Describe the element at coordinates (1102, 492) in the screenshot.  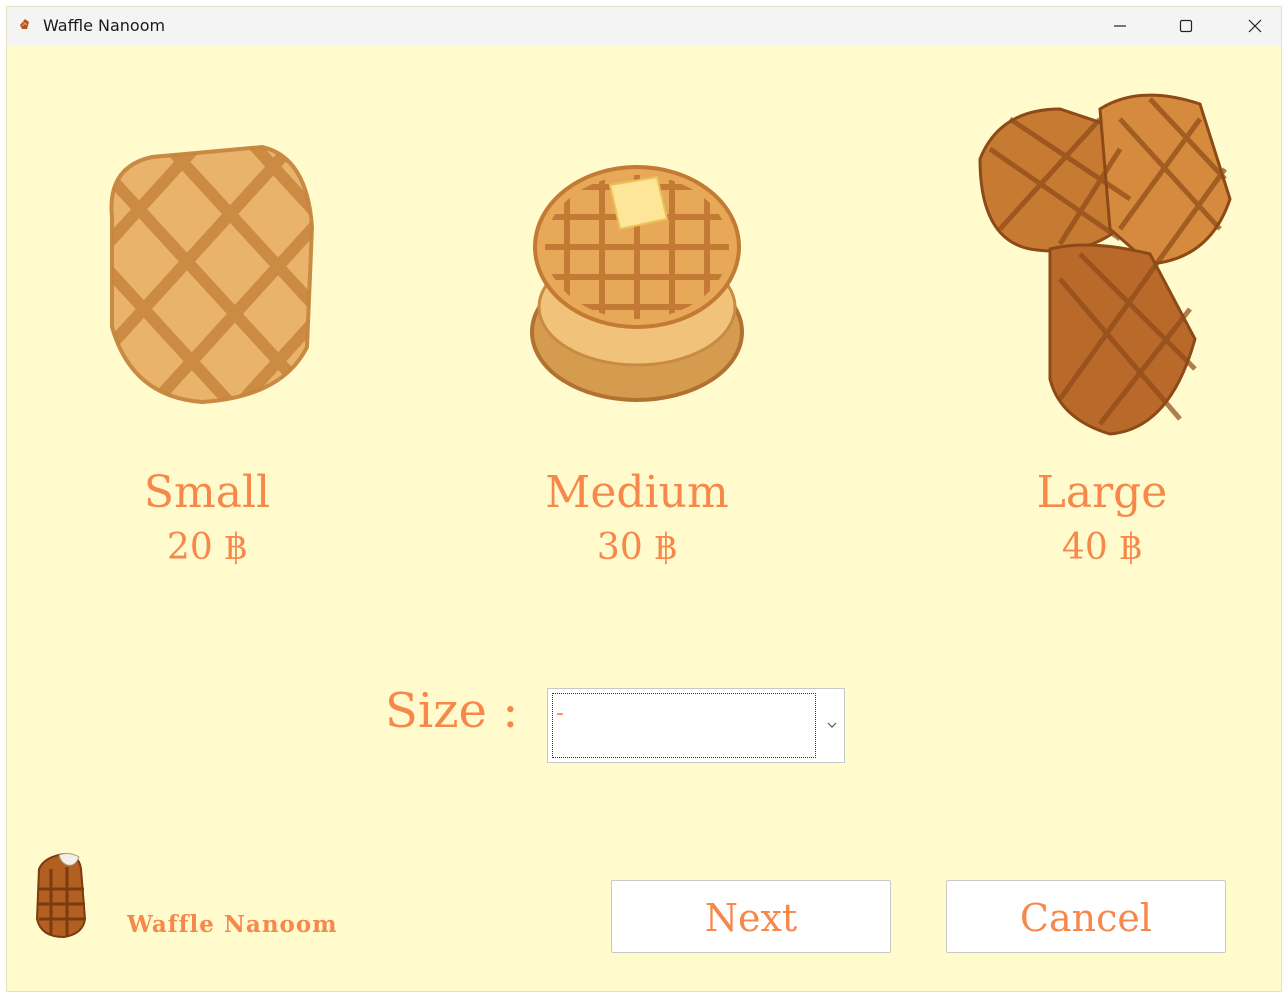
I see `product-name-large: Large` at that location.